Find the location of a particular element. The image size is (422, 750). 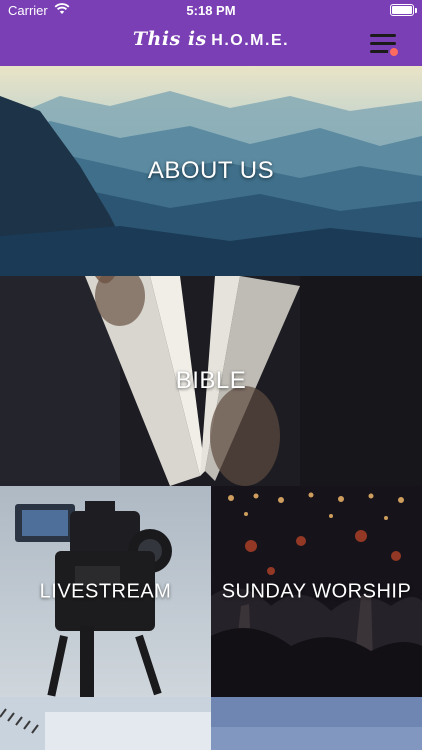

tile-label: BIBLE is located at coordinates (211, 380).